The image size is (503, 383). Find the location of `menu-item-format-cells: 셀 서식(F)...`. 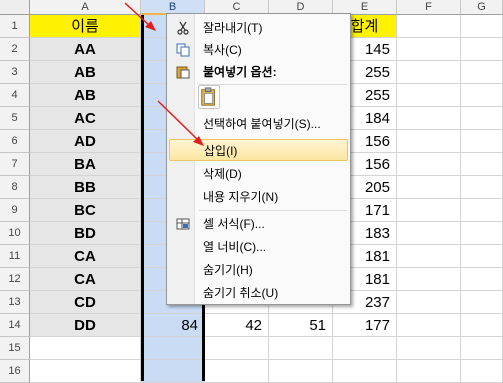

menu-item-format-cells: 셀 서식(F)... is located at coordinates (258, 224).